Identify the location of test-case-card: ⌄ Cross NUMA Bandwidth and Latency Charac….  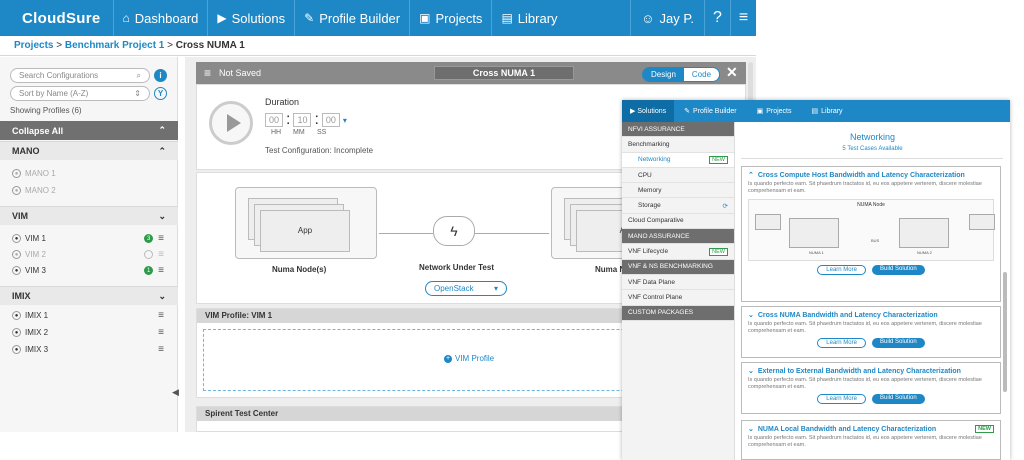
(871, 332).